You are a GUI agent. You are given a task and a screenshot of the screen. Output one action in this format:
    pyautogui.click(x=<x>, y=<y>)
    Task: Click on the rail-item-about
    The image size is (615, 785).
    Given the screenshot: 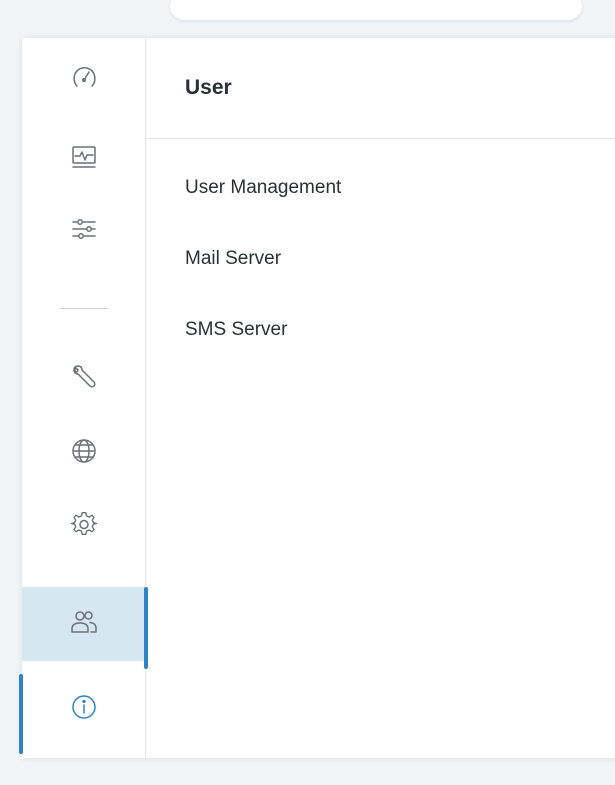 What is the action you would take?
    pyautogui.click(x=82, y=713)
    